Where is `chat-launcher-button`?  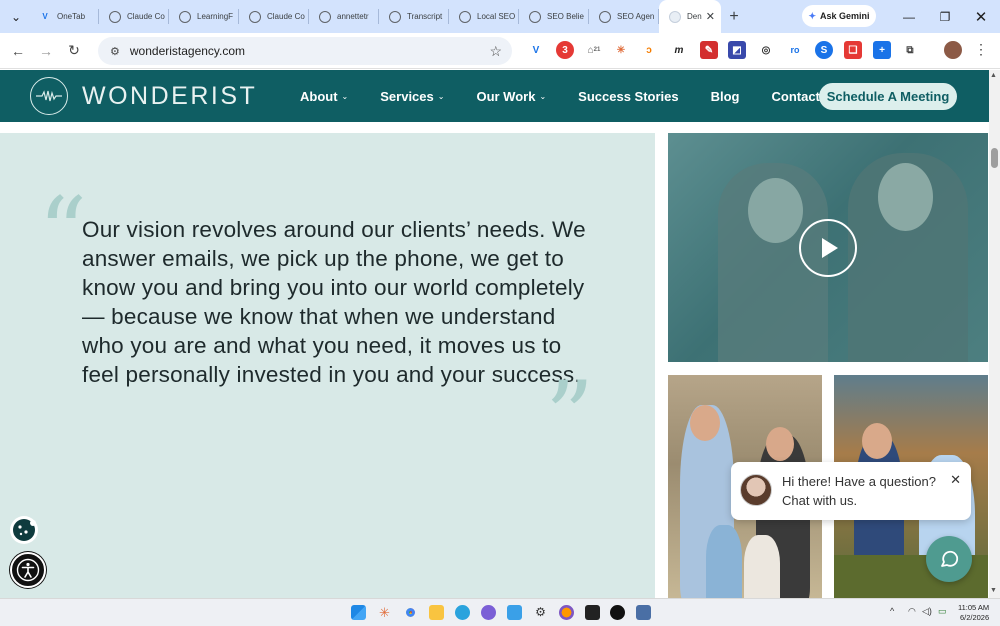 chat-launcher-button is located at coordinates (949, 559).